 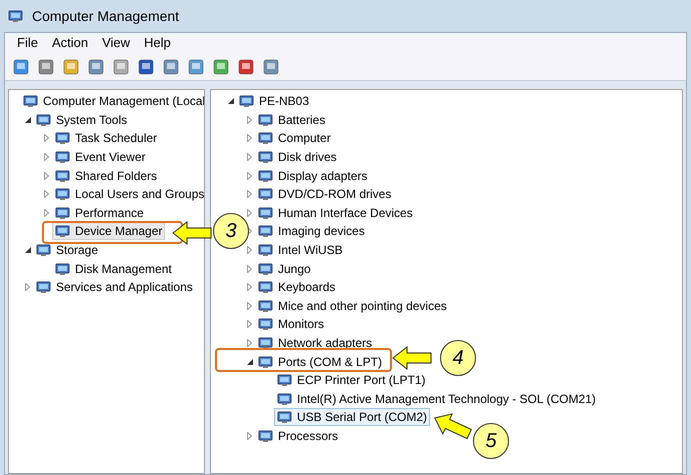 I want to click on tree-item: Imaging devices, so click(x=311, y=231).